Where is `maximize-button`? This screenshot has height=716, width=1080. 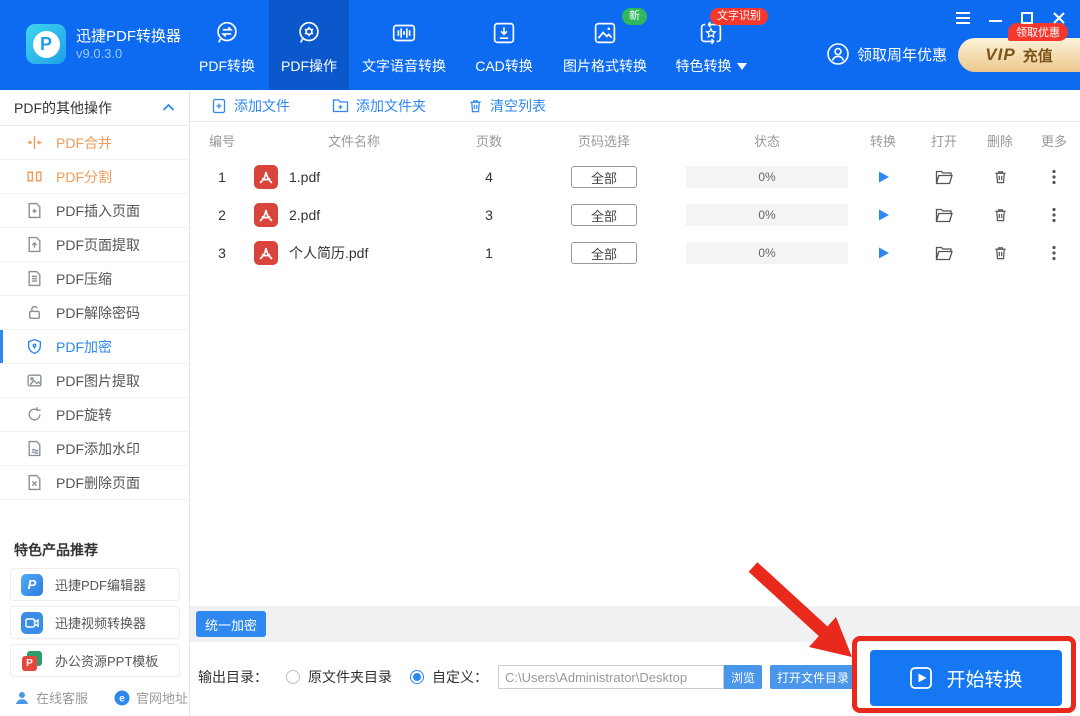 maximize-button is located at coordinates (1027, 18).